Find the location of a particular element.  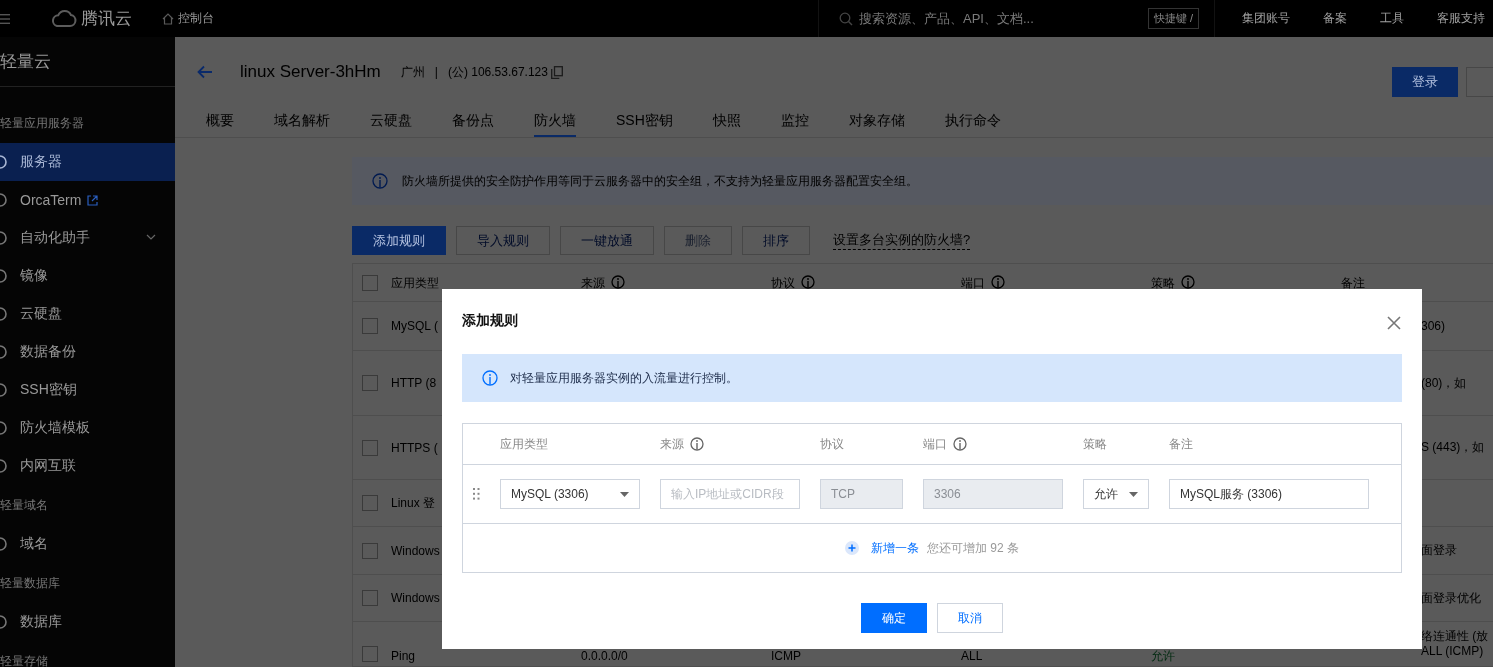

add-icon is located at coordinates (852, 548).